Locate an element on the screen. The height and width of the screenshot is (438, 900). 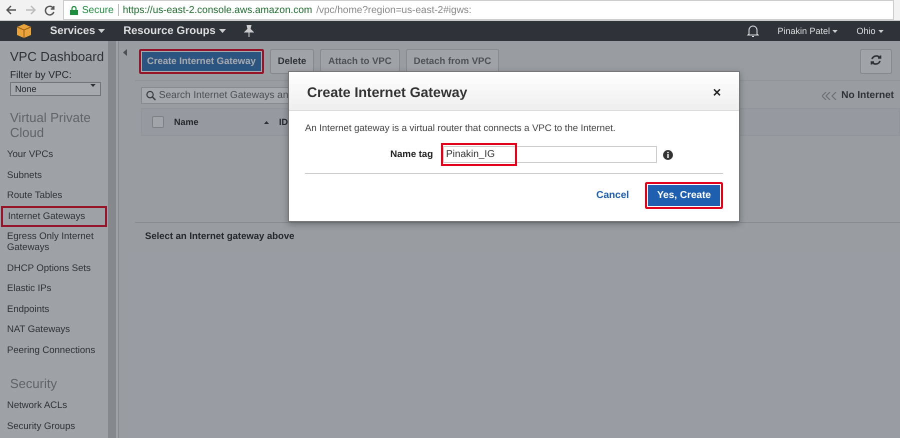
pin-icon is located at coordinates (249, 31).